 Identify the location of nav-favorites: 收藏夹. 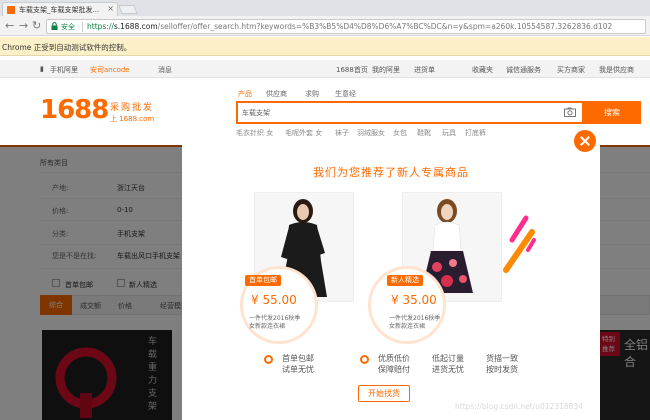
(482, 70).